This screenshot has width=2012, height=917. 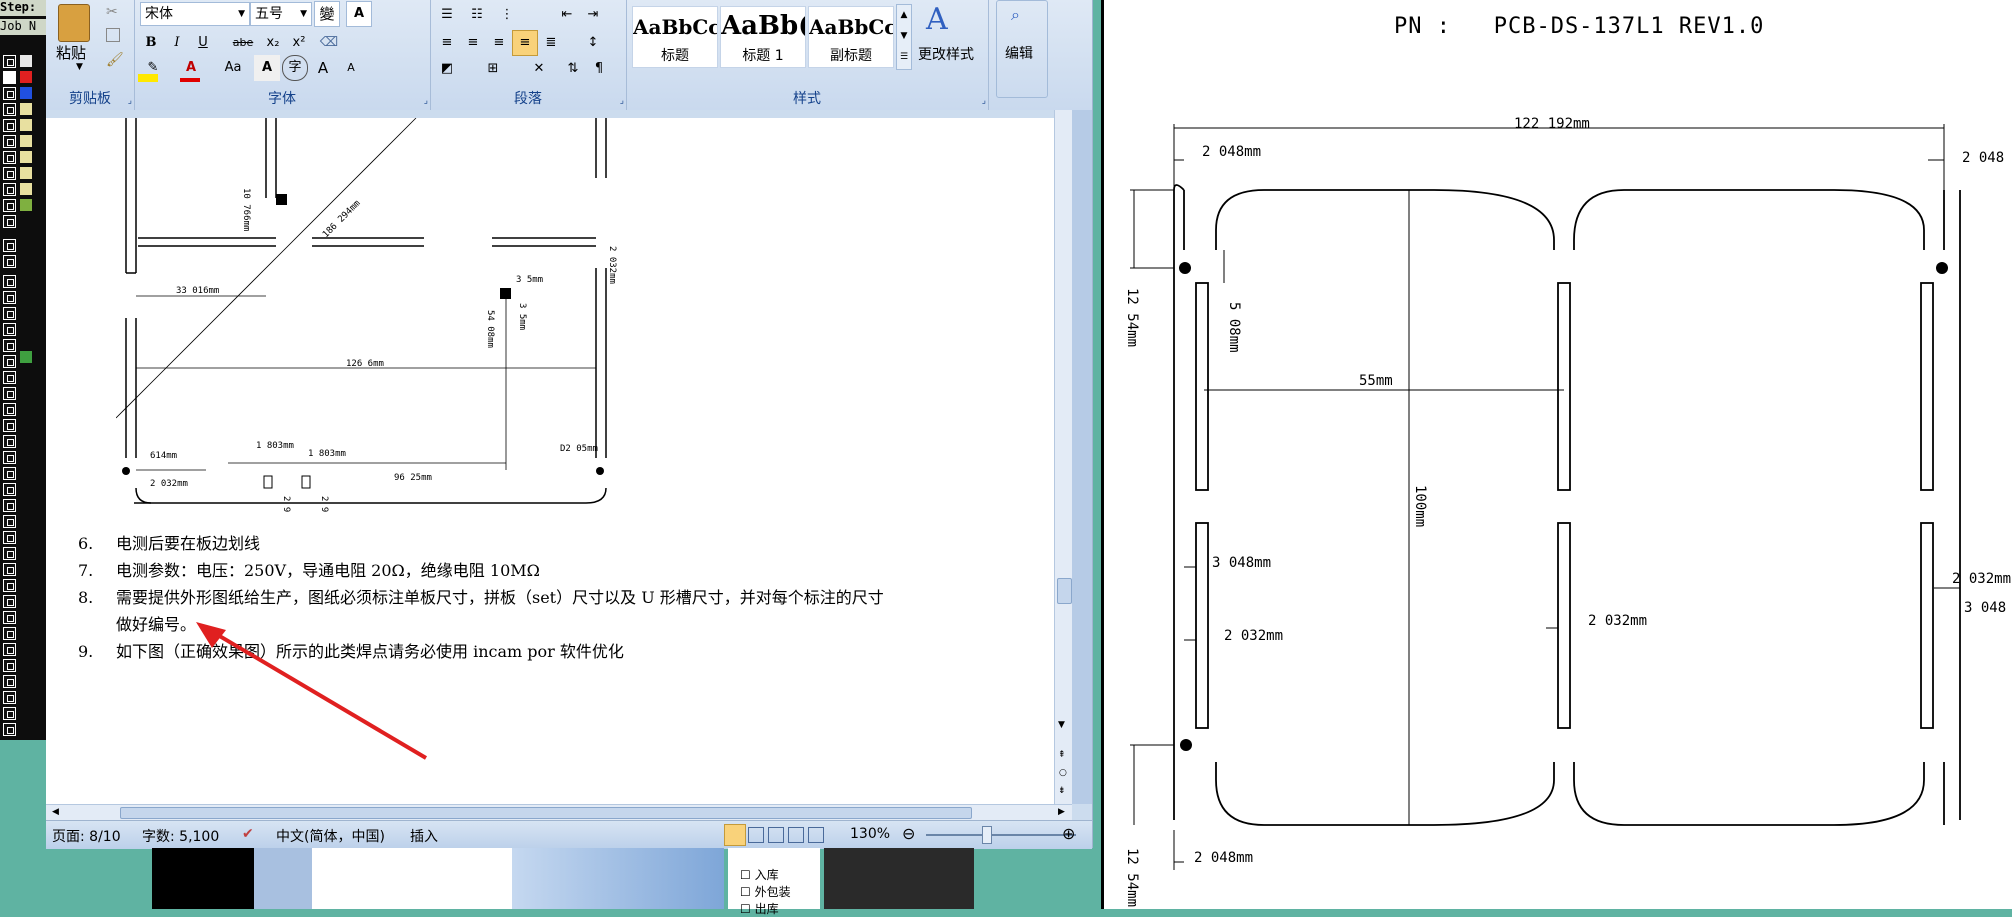 What do you see at coordinates (622, 101) in the screenshot?
I see `paragraph-launcher-icon: ⌟` at bounding box center [622, 101].